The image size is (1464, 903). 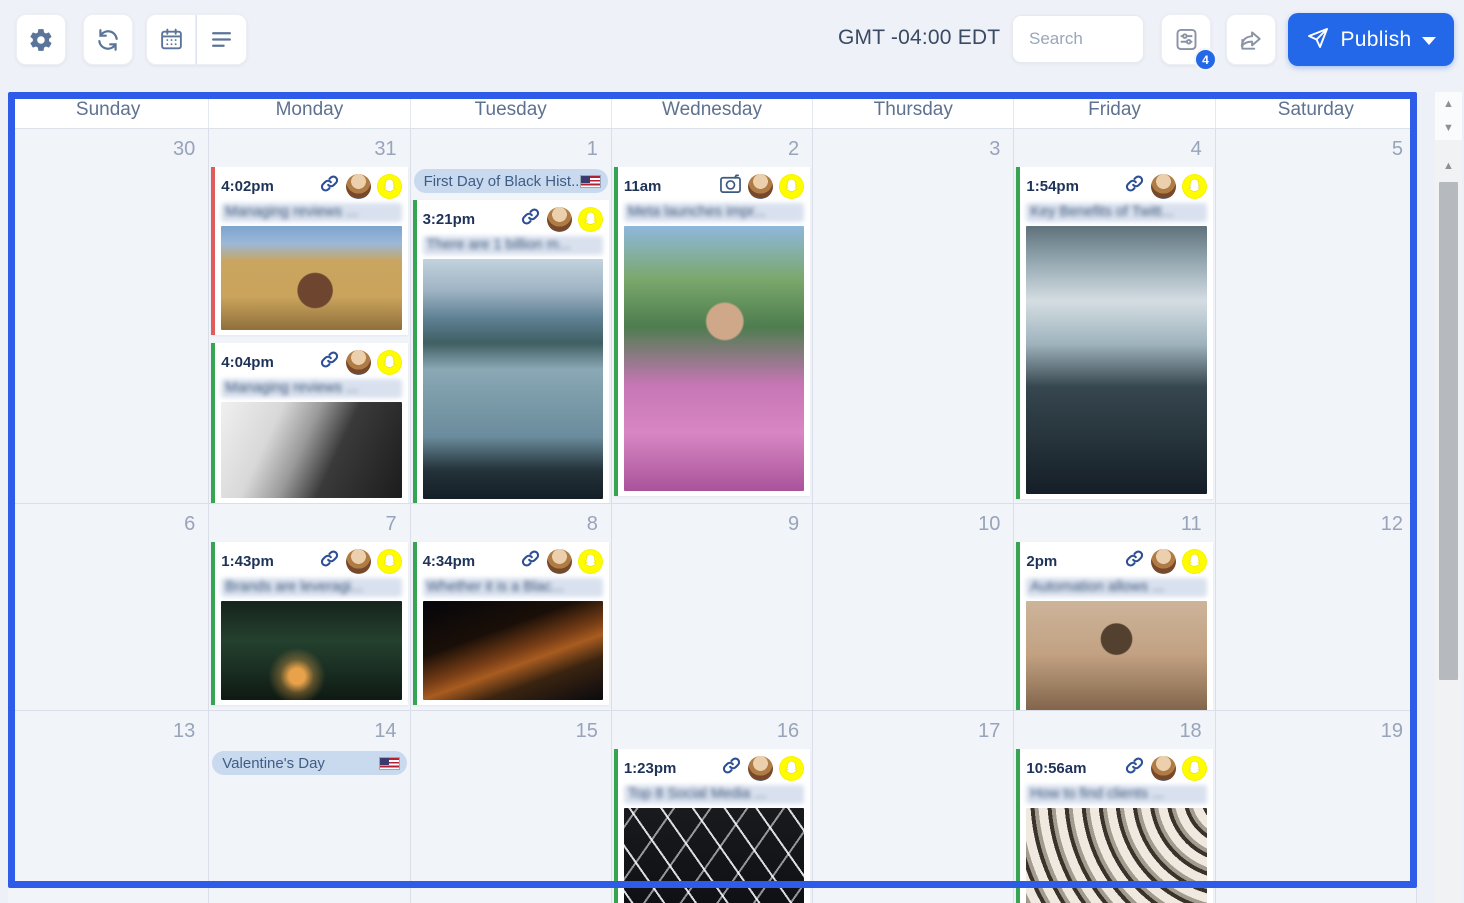 What do you see at coordinates (41, 39) in the screenshot?
I see `settings-button` at bounding box center [41, 39].